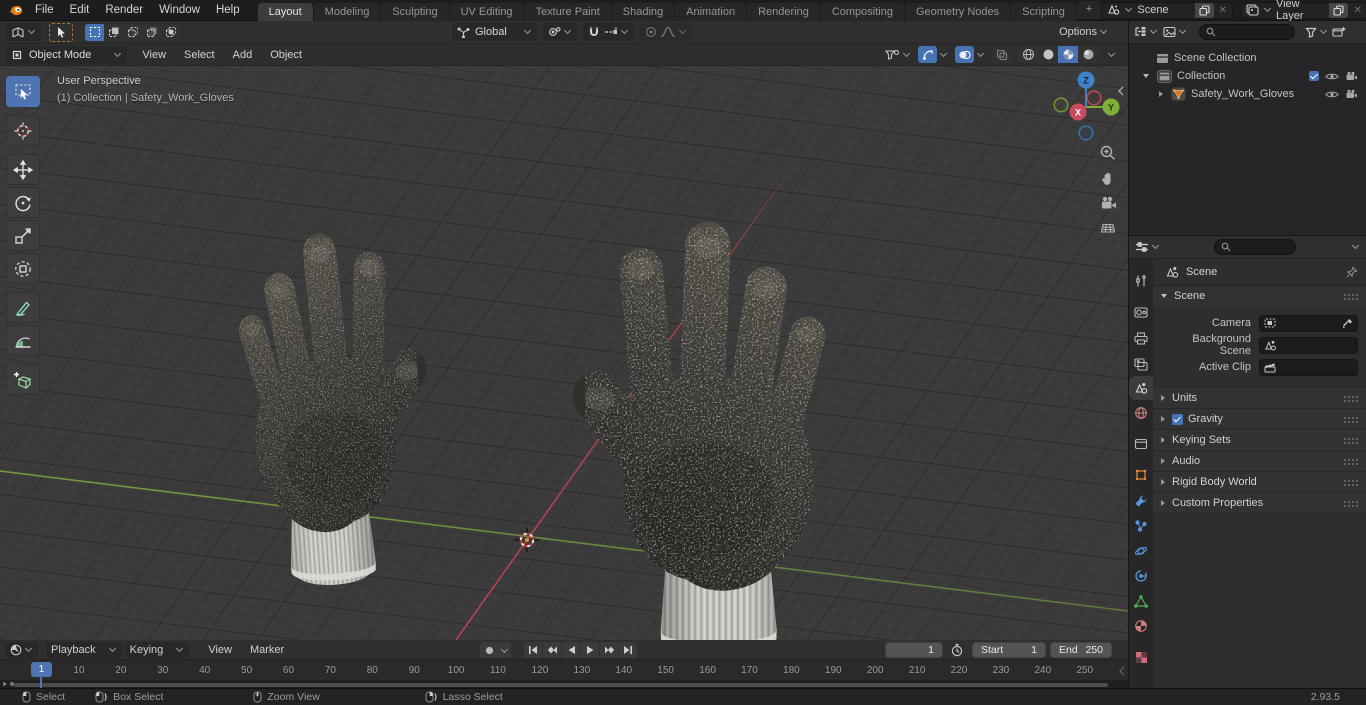  I want to click on zoom-view-button, so click(1108, 153).